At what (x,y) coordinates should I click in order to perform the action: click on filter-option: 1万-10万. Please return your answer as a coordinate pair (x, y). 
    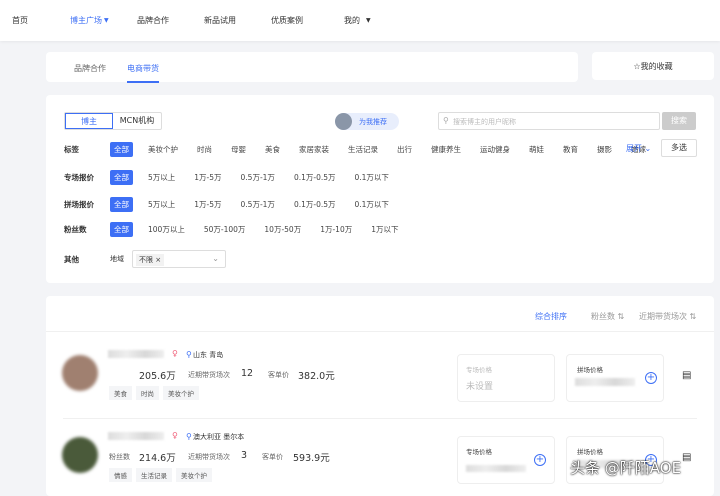
    Looking at the image, I should click on (336, 229).